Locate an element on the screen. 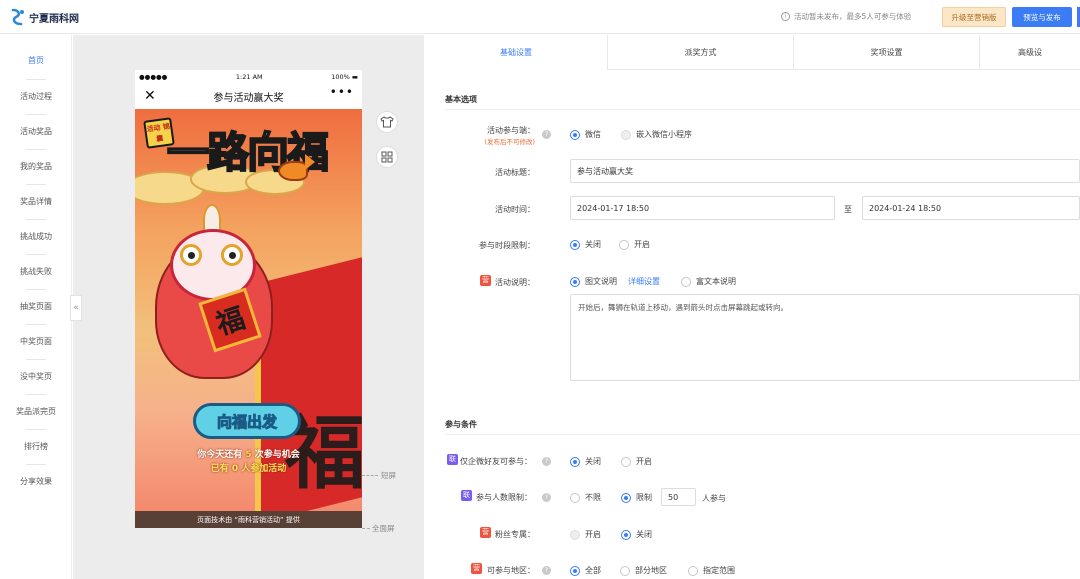  signal-icon: ●●●●● is located at coordinates (153, 77).